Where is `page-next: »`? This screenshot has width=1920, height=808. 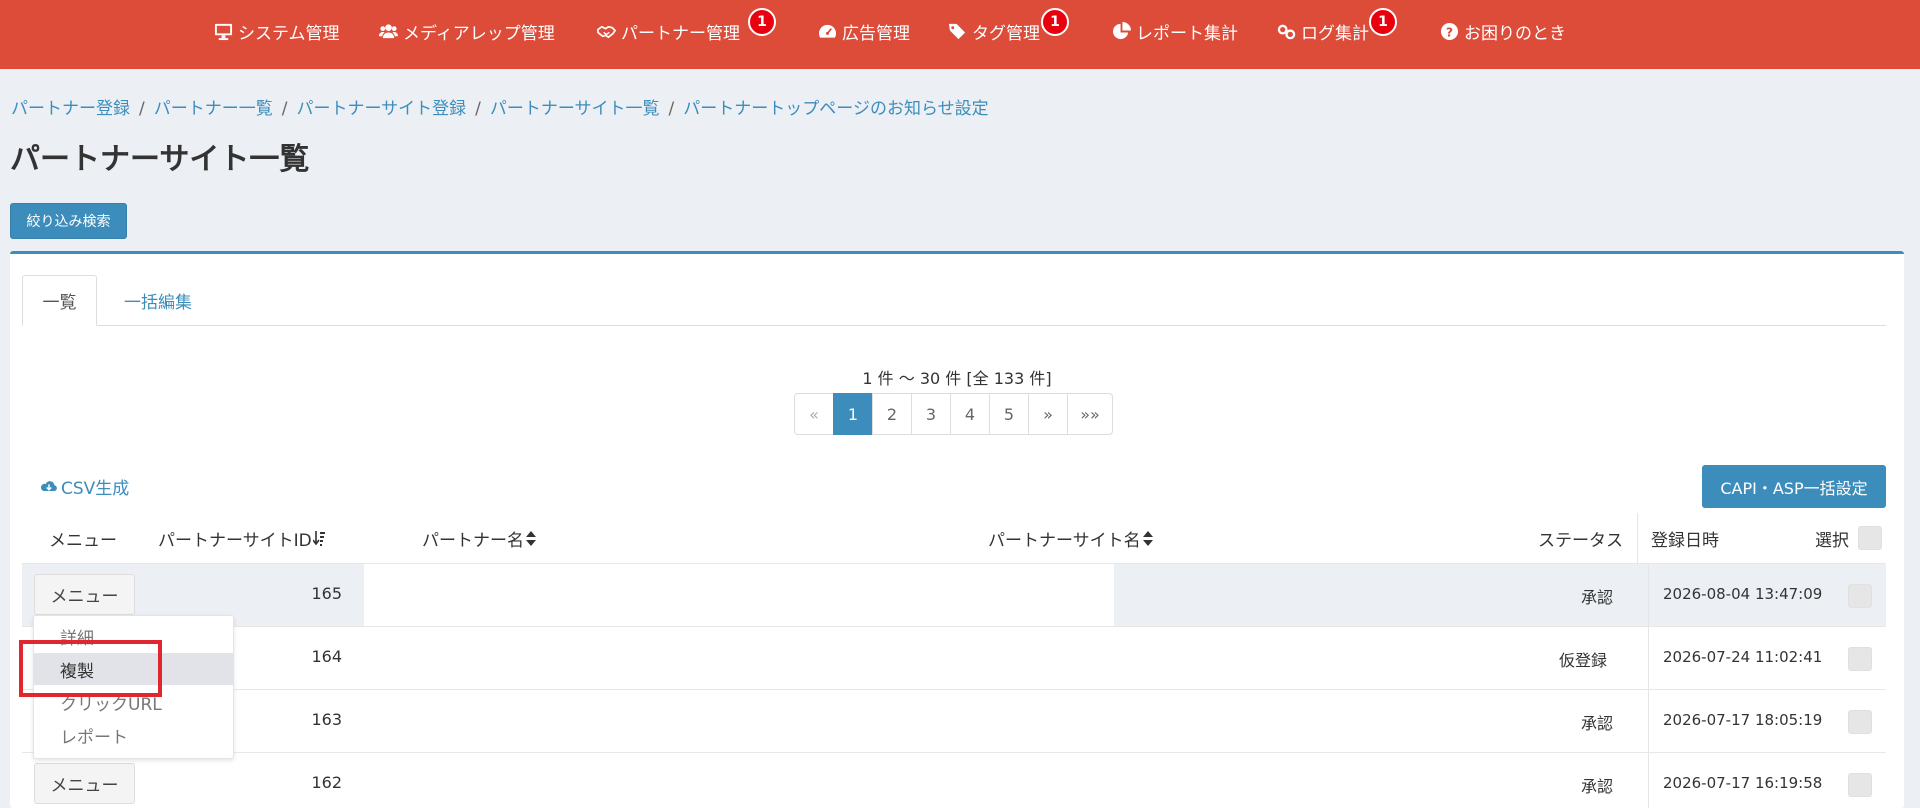 page-next: » is located at coordinates (1048, 414).